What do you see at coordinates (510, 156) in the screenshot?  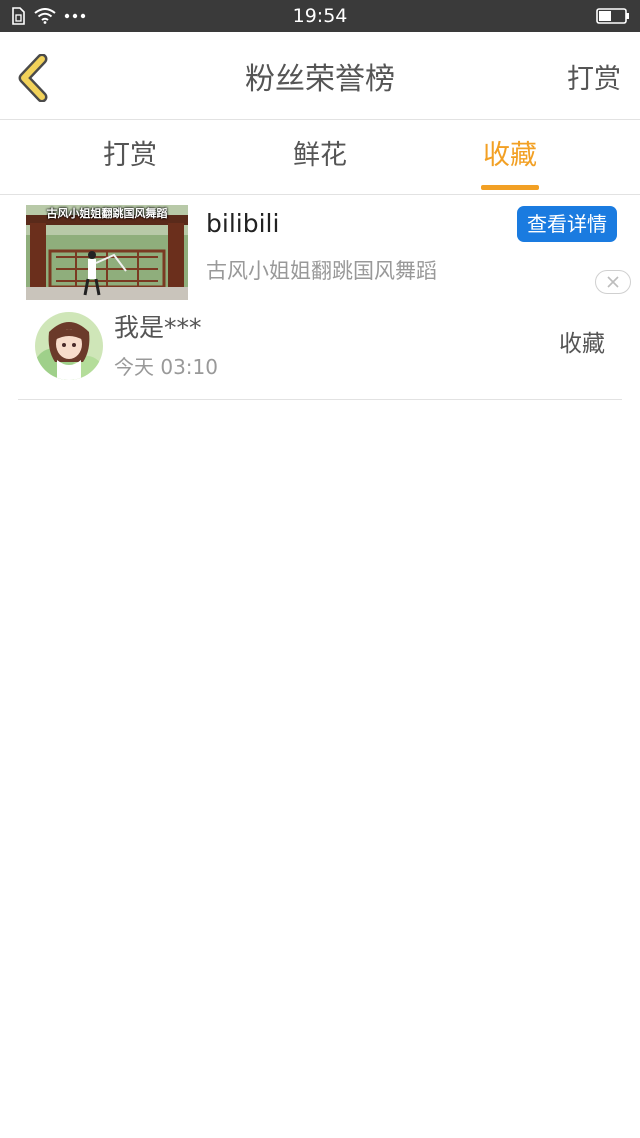 I see `tab-favorites: 收藏` at bounding box center [510, 156].